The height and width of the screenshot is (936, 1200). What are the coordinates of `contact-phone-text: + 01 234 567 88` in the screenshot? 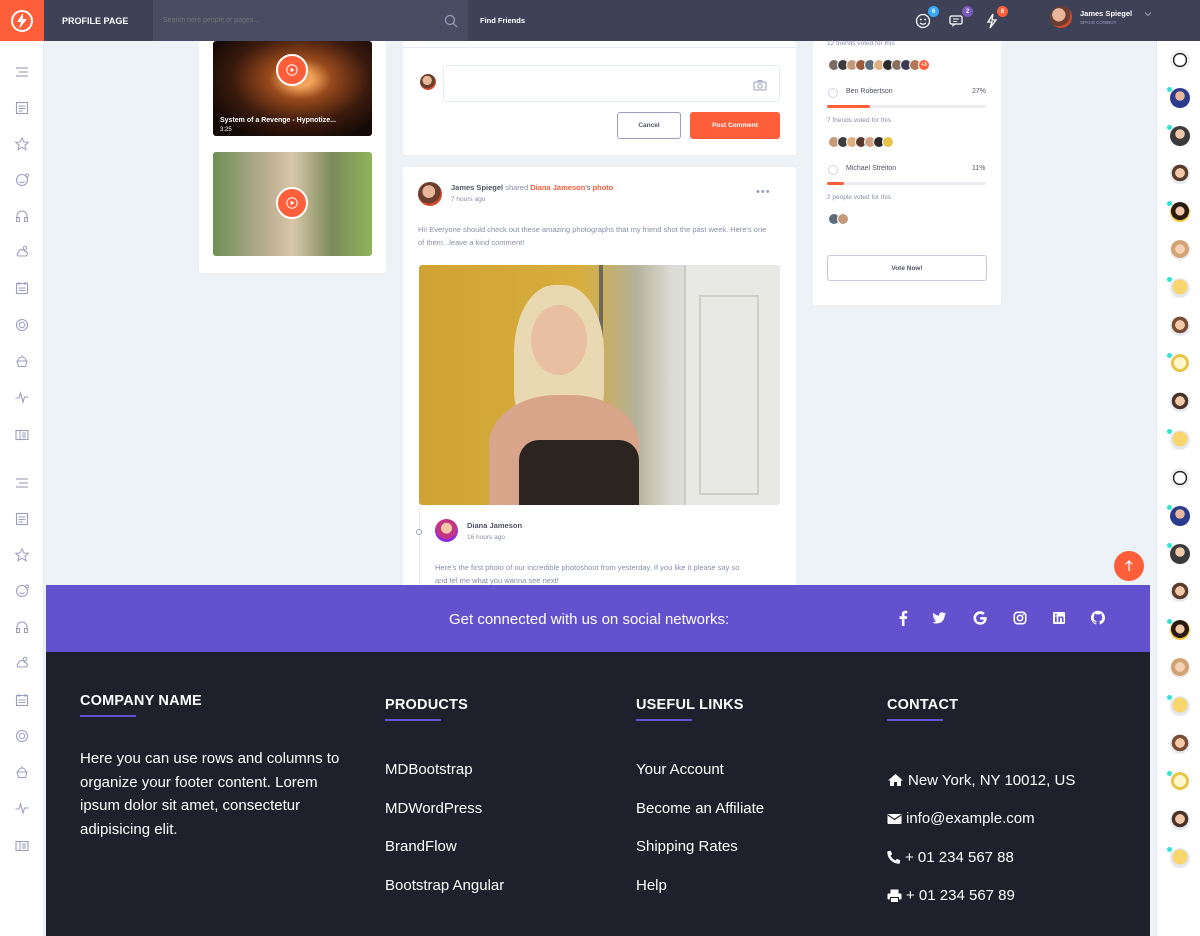 It's located at (959, 857).